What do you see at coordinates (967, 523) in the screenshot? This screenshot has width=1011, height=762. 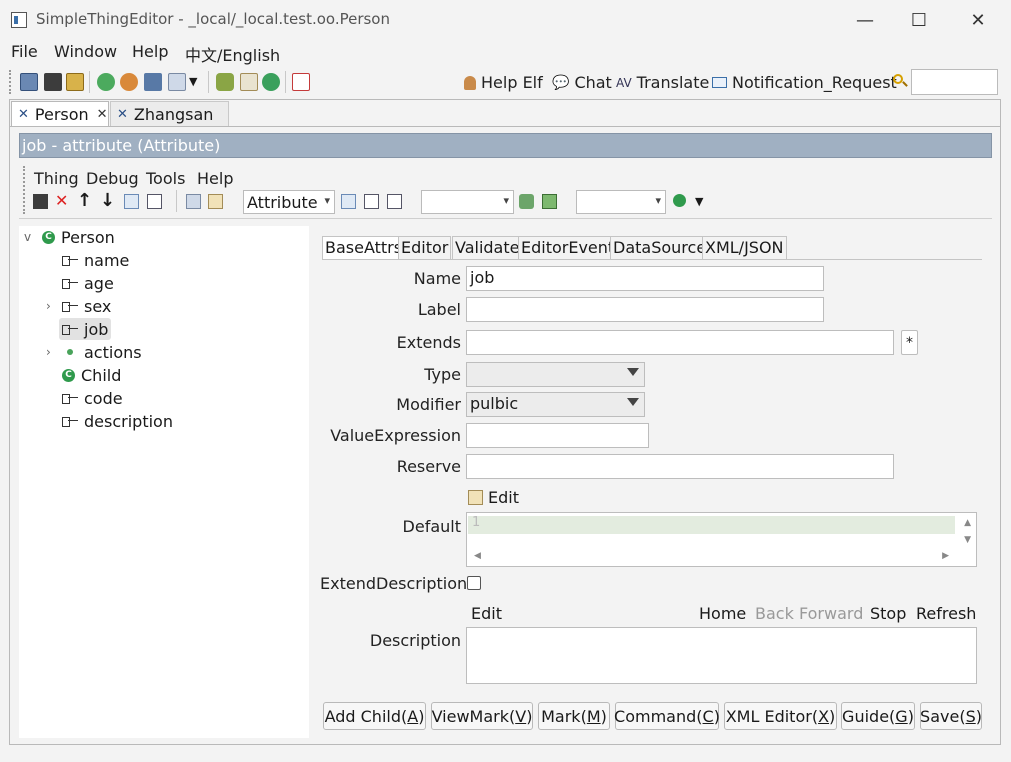 I see `scroll-up-icon: ▲` at bounding box center [967, 523].